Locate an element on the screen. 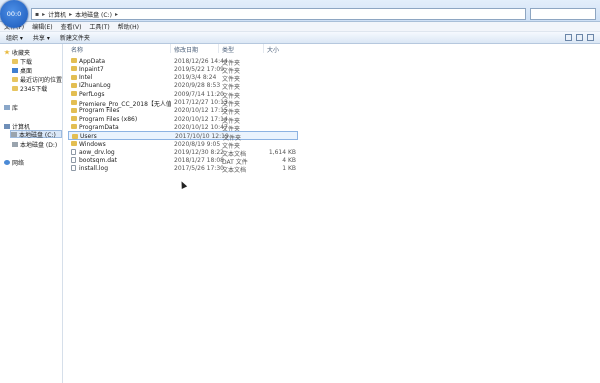  breadcrumb-computer: 计算机 is located at coordinates (57, 14).